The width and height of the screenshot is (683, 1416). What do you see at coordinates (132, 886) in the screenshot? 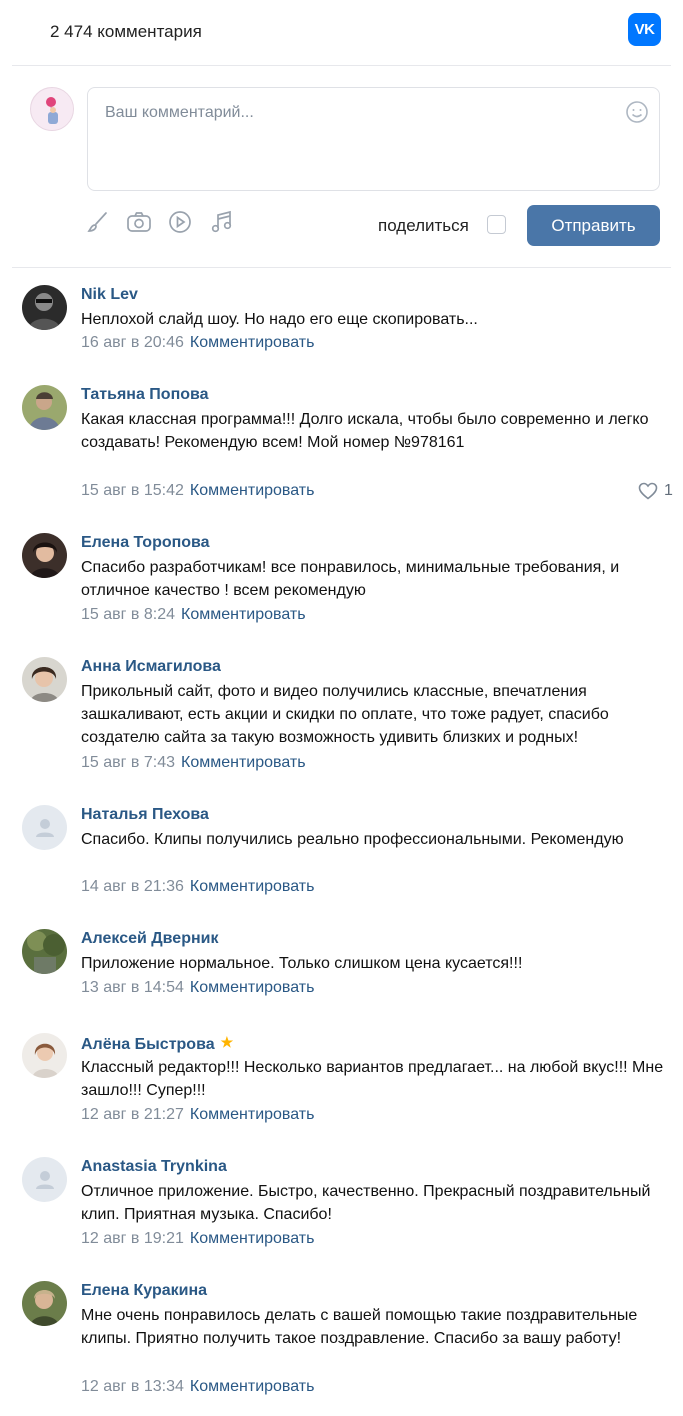
I see `comment-date: 14 авг в 21:36` at bounding box center [132, 886].